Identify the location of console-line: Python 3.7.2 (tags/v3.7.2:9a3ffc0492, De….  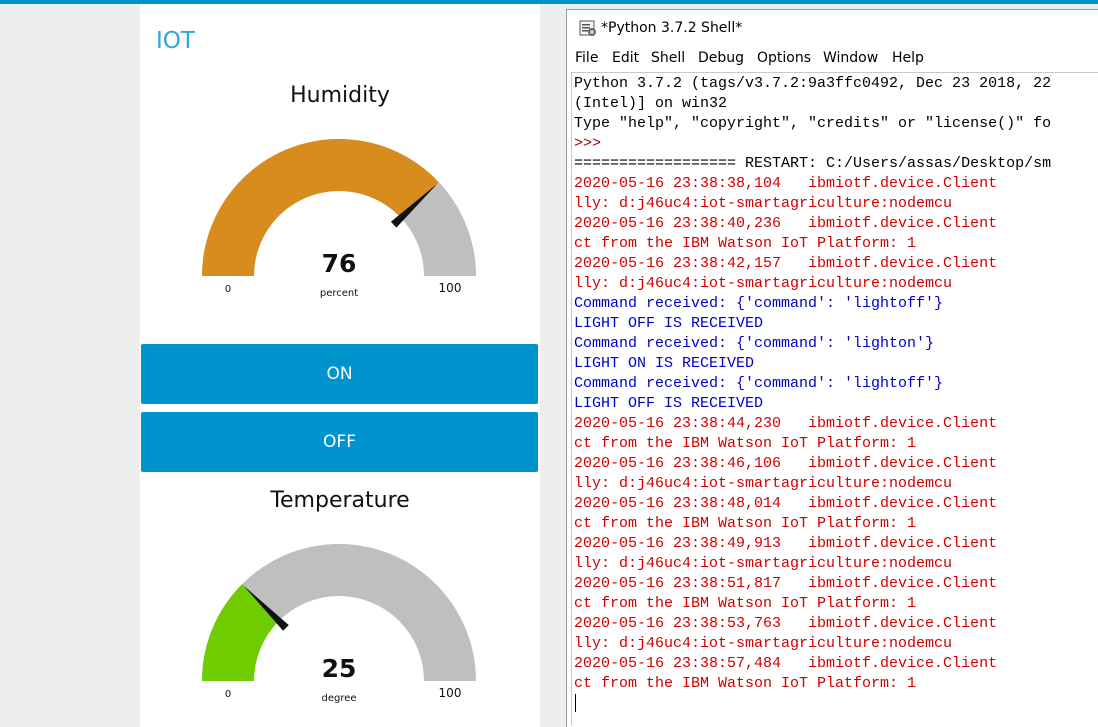
(813, 83).